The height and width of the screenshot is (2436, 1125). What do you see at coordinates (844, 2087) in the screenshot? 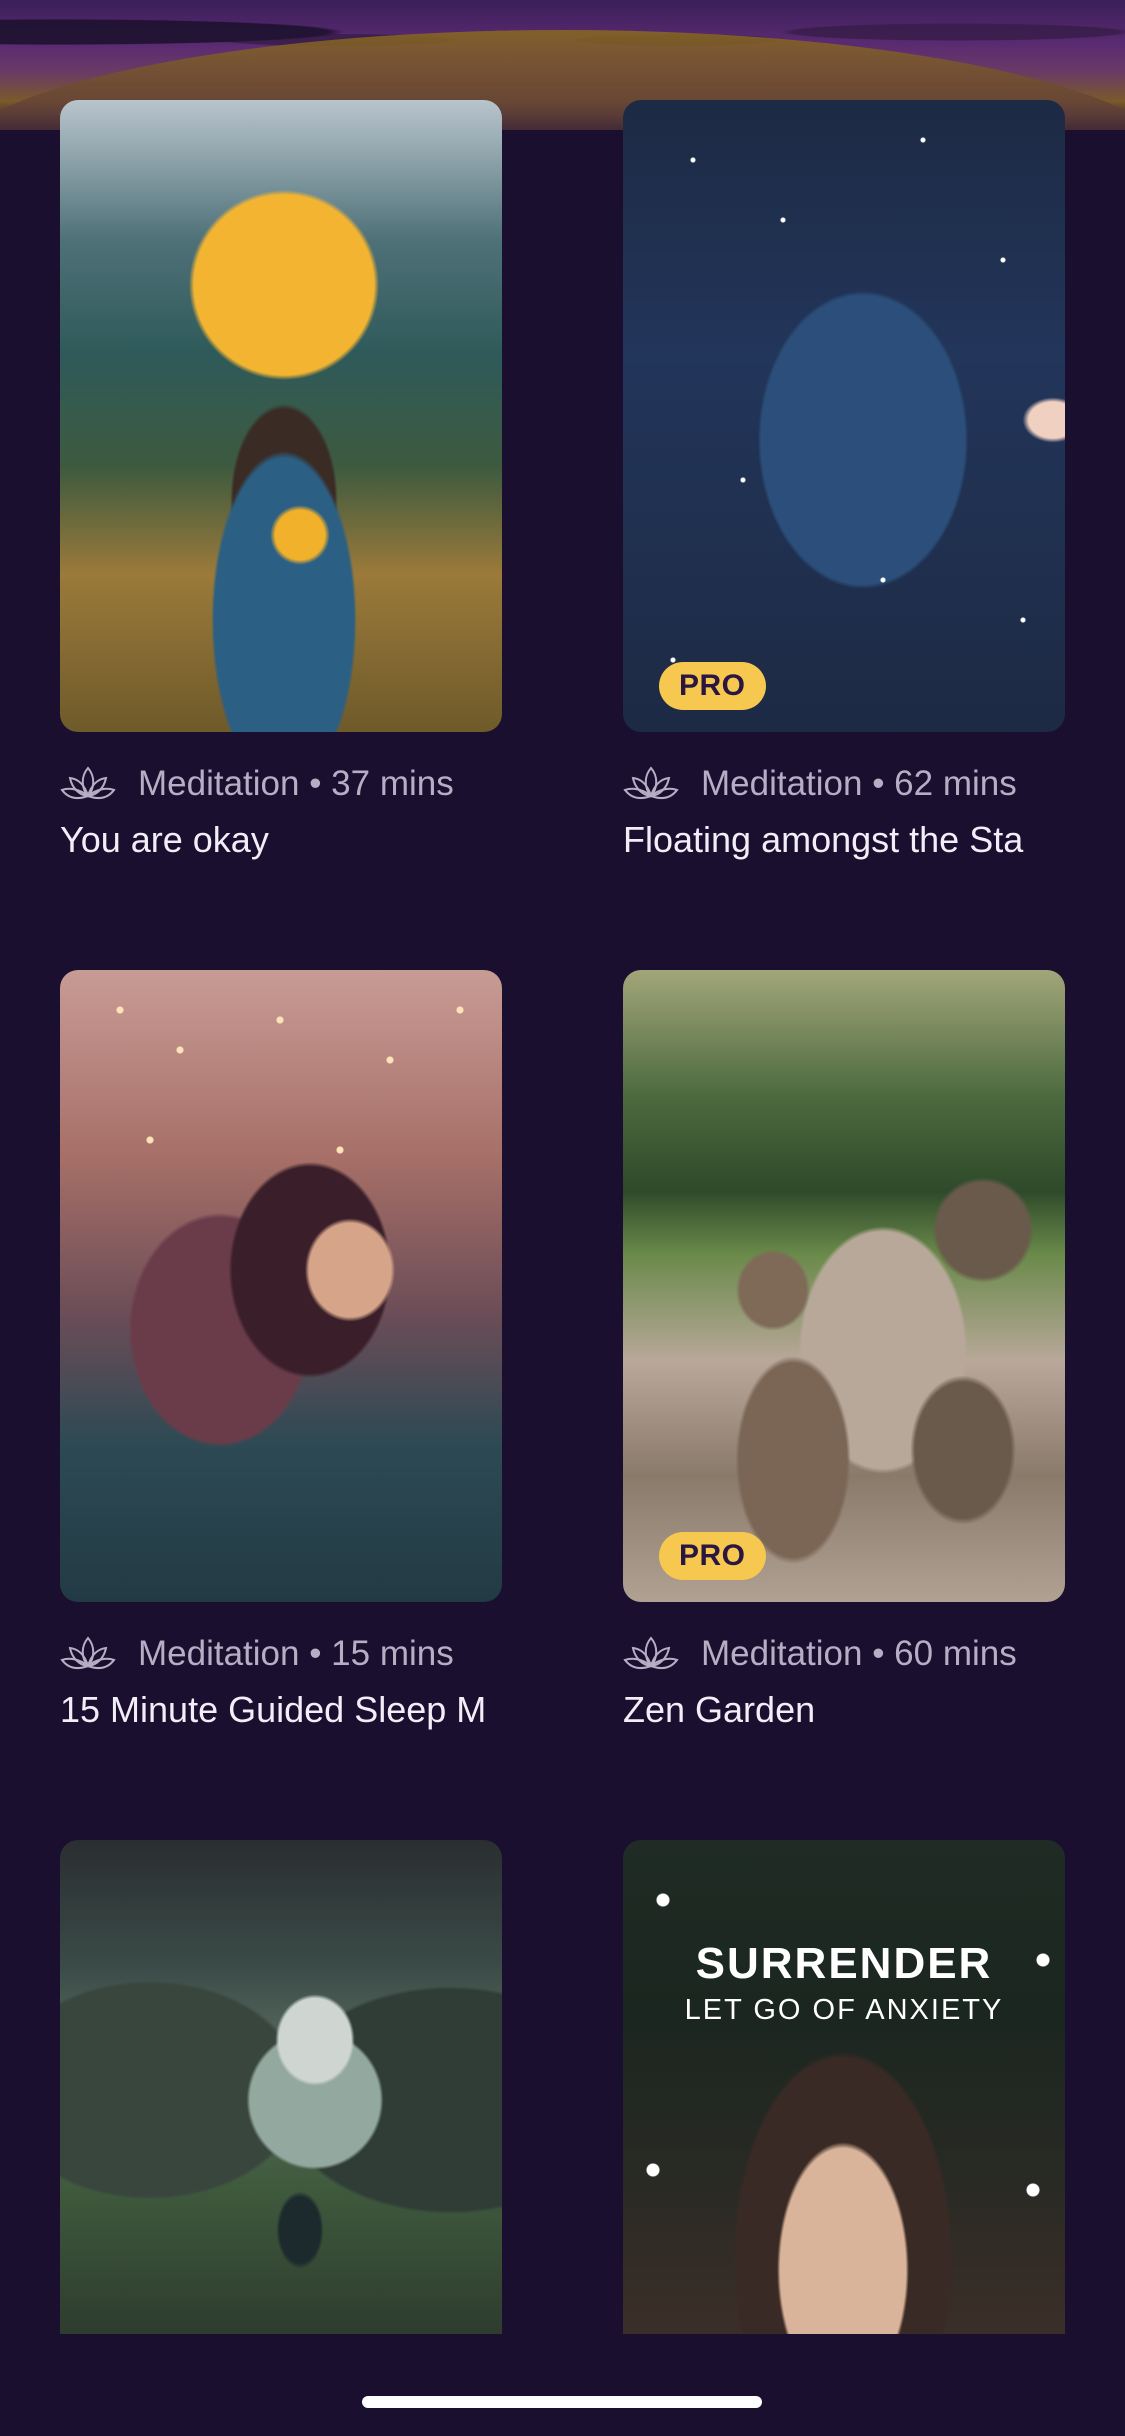
I see `card-surrender: SURRENDER LET GO OF ANXIETY` at bounding box center [844, 2087].